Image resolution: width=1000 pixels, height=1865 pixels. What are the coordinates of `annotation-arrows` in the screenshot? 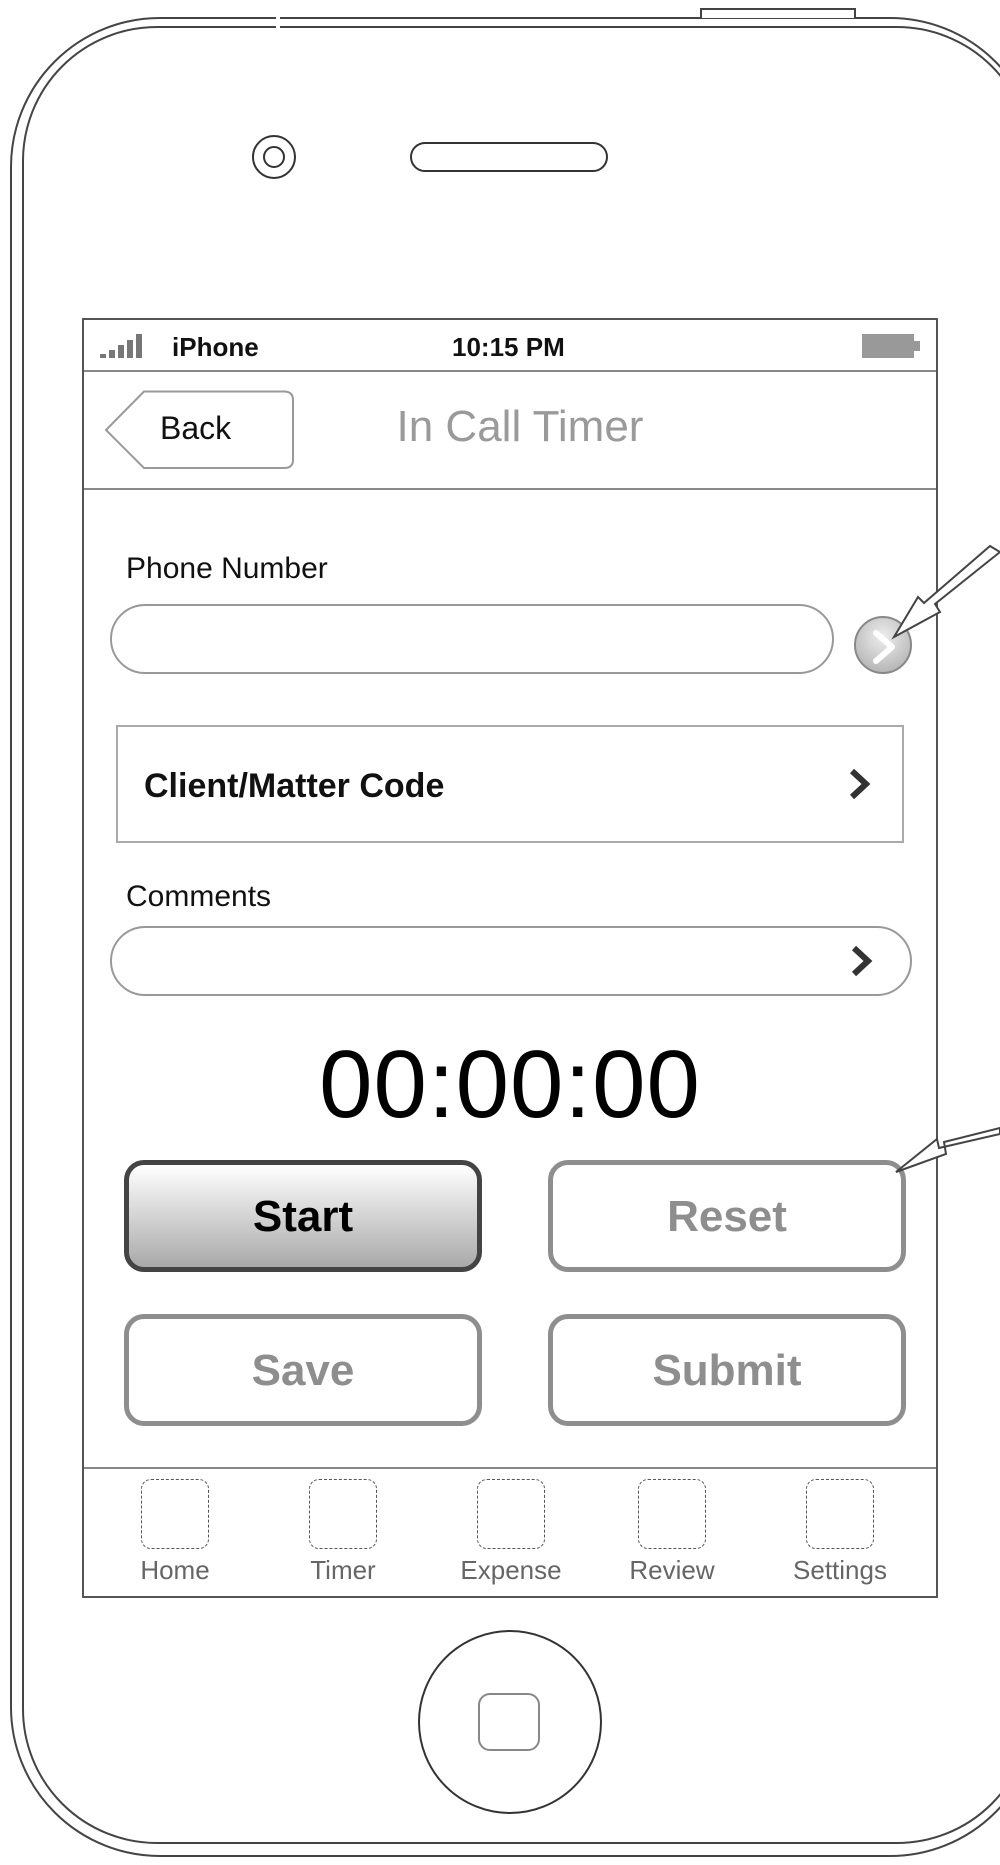 It's located at (945, 858).